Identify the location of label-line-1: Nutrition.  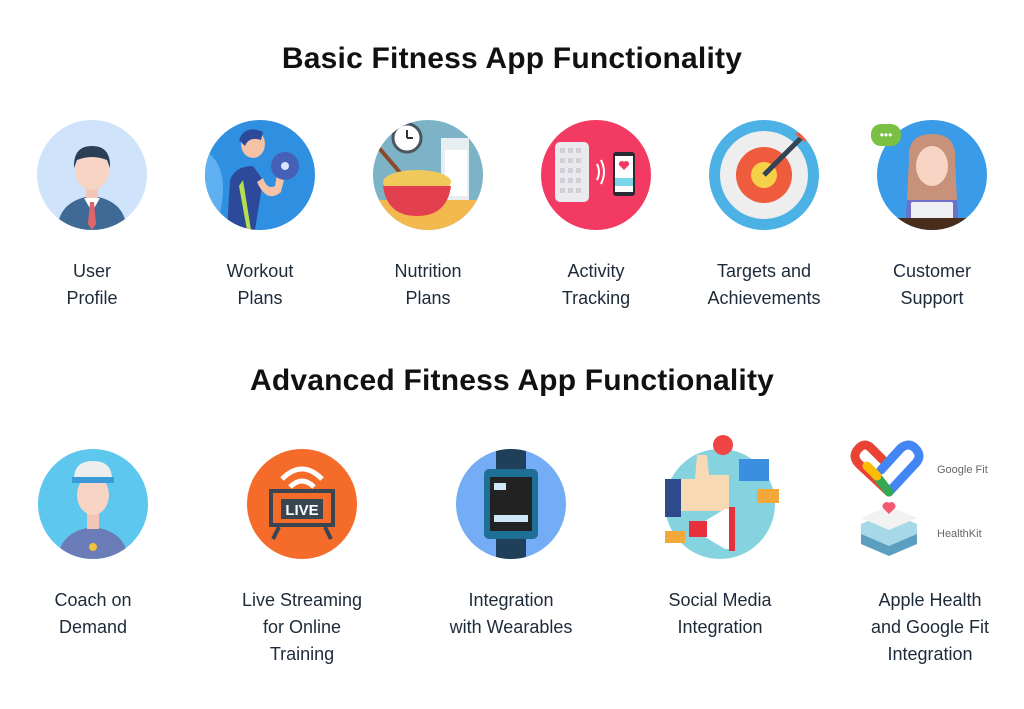
(428, 271).